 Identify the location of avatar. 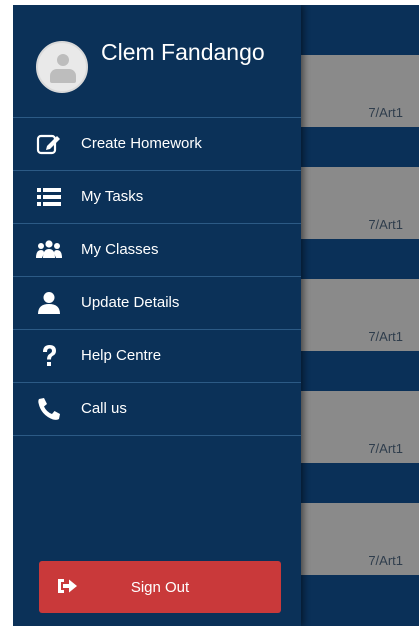
(62, 67).